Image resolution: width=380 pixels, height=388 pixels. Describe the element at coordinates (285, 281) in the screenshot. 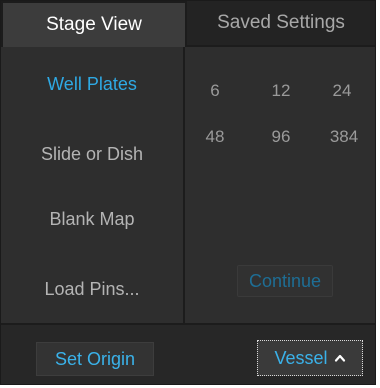

I see `continue-button: Continue` at that location.